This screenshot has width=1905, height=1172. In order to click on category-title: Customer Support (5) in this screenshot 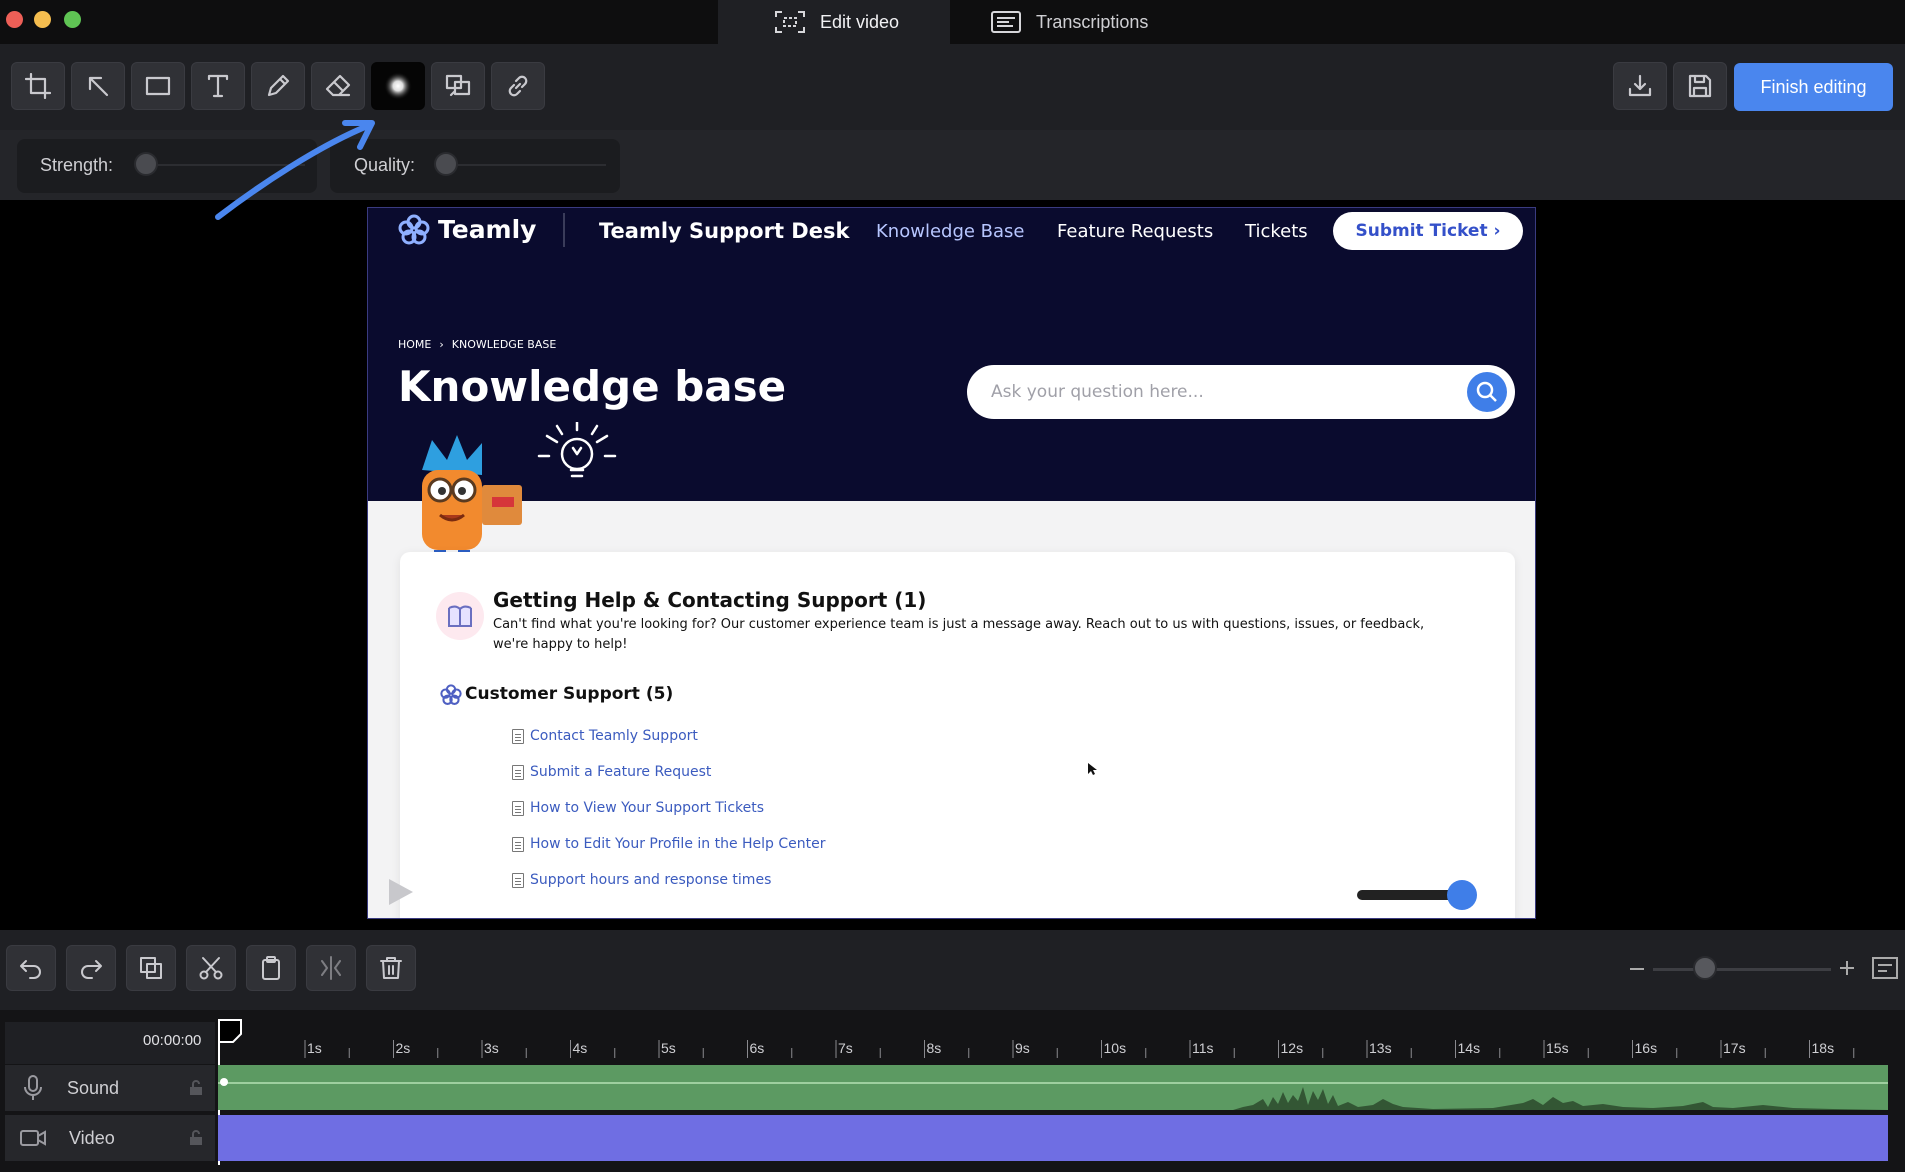, I will do `click(569, 694)`.